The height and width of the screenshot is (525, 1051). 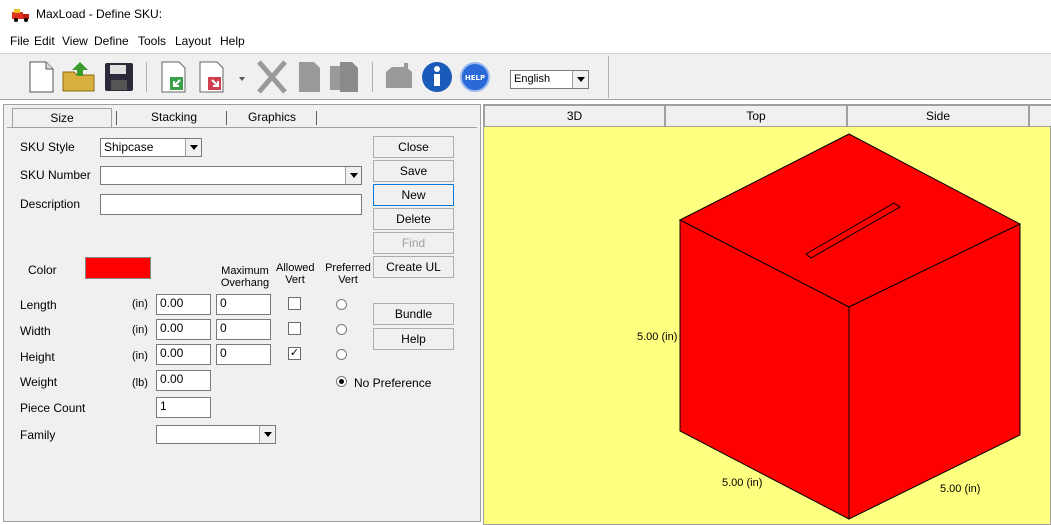 What do you see at coordinates (47, 147) in the screenshot?
I see `sku-style-label: SKU Style` at bounding box center [47, 147].